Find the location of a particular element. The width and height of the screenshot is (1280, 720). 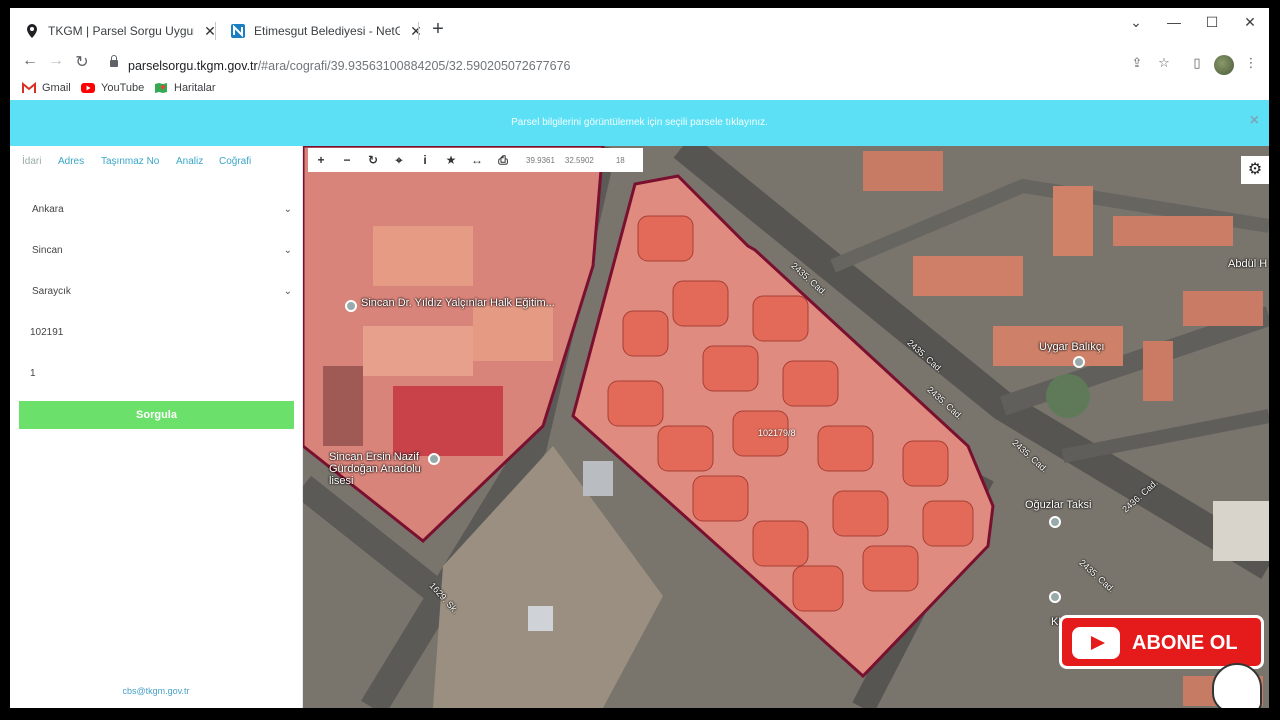

tab-parsel-sorgu: TKGM | Parsel Sorgu Uygulaması ✕ is located at coordinates (114, 31).